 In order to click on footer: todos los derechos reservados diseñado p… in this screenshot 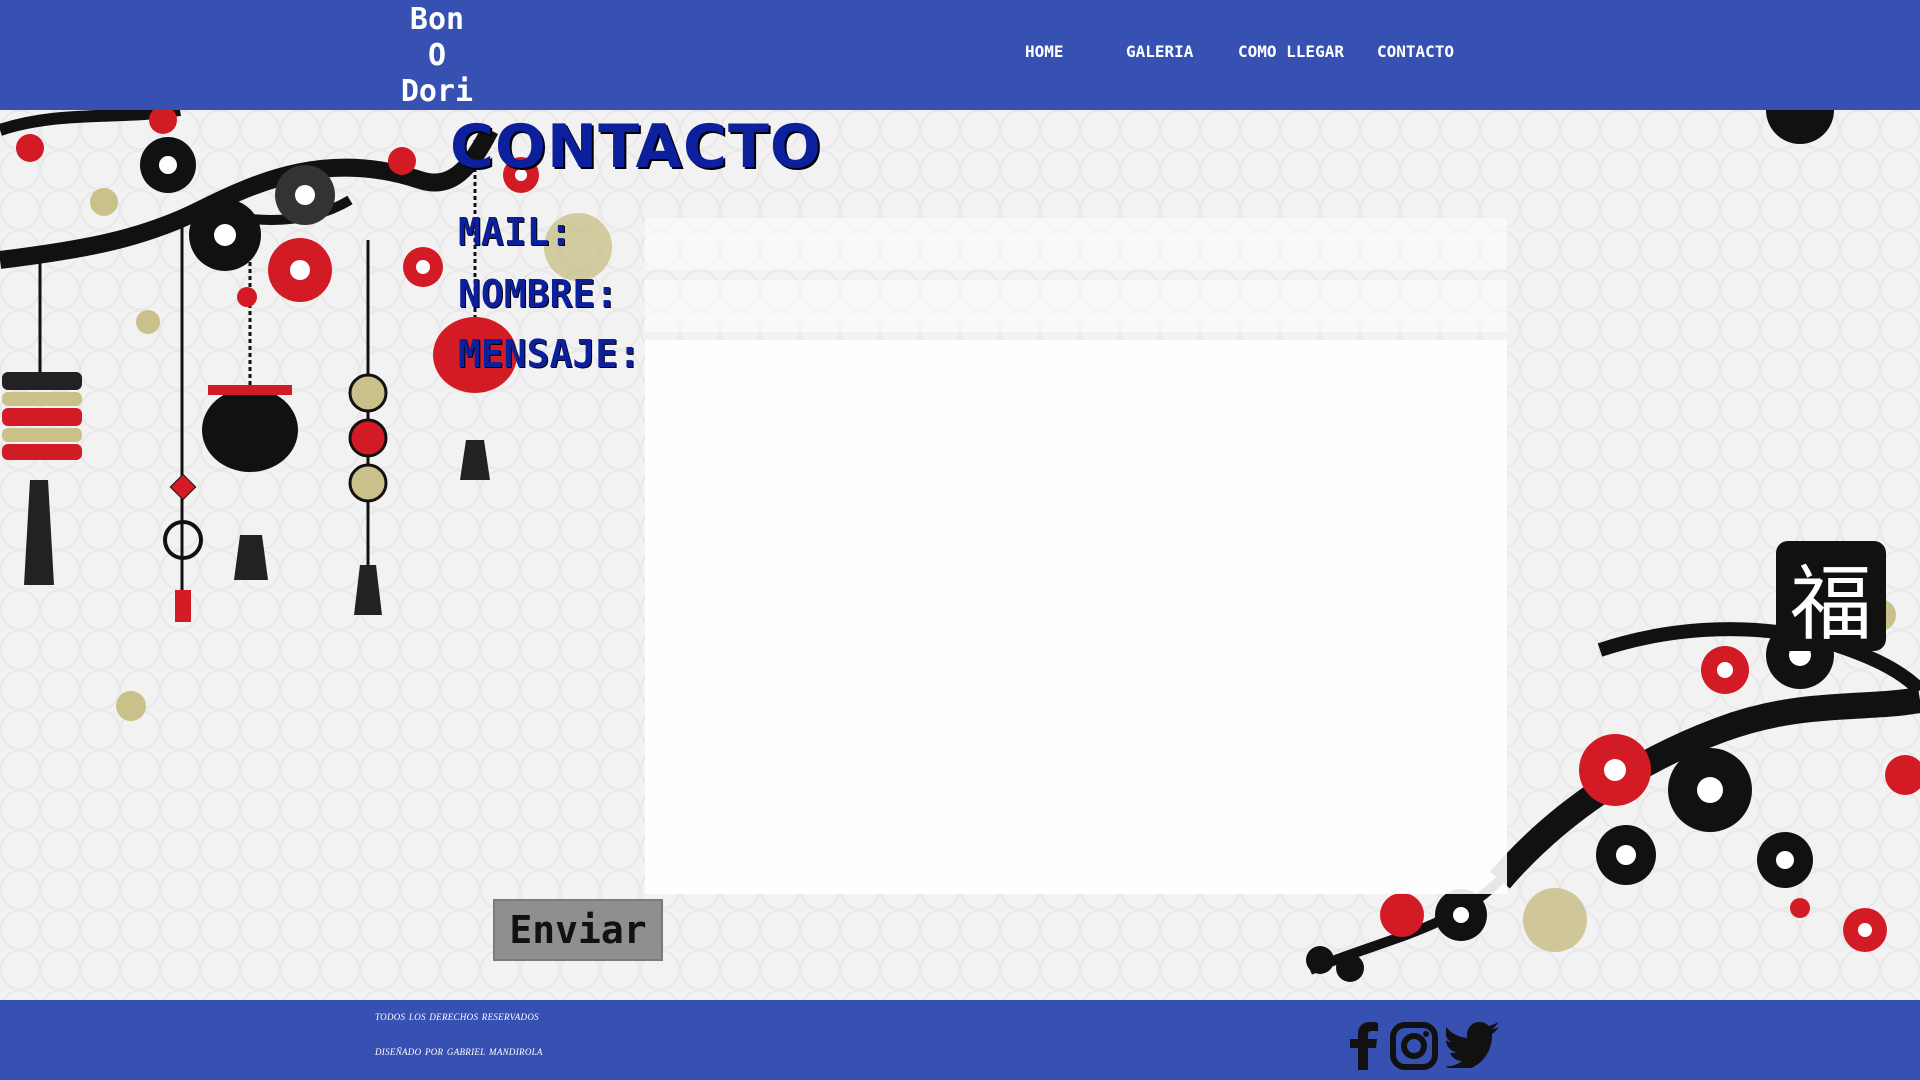, I will do `click(960, 1040)`.